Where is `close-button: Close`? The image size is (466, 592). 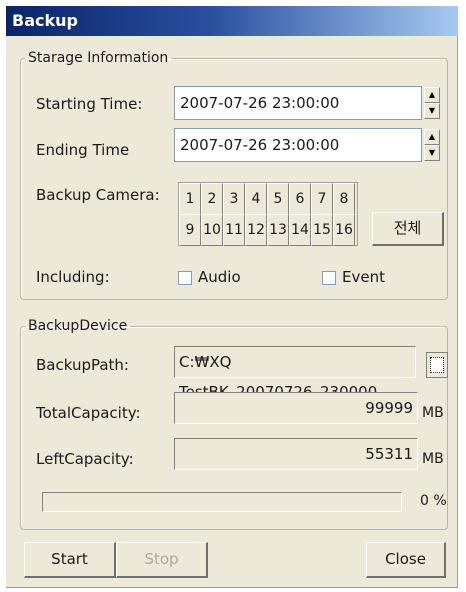
close-button: Close is located at coordinates (406, 560).